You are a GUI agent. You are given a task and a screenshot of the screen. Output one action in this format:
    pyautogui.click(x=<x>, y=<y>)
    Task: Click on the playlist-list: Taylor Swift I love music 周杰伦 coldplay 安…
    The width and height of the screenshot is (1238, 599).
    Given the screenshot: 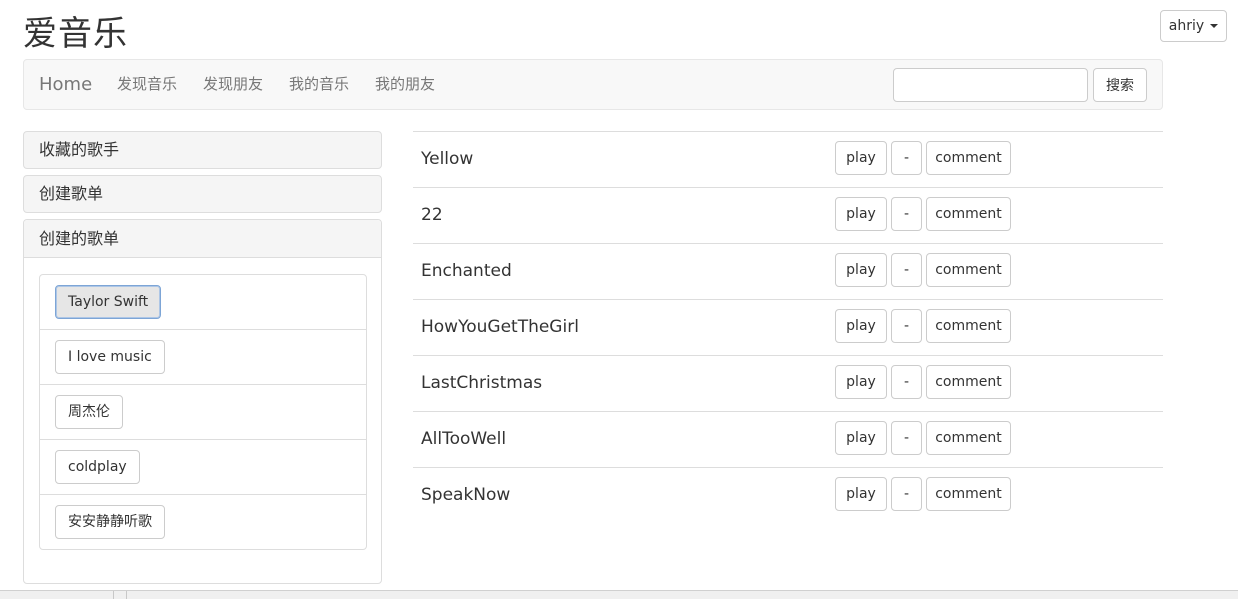 What is the action you would take?
    pyautogui.click(x=203, y=412)
    